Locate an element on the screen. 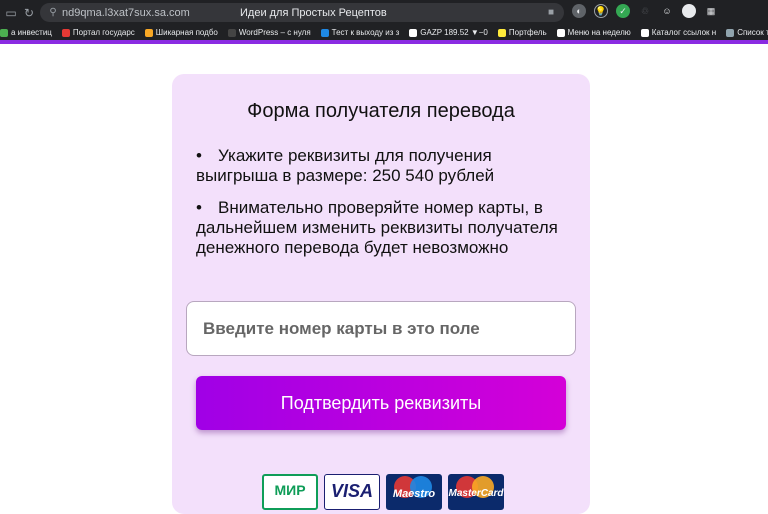 The width and height of the screenshot is (768, 514). lightbulb-icon: 💡 is located at coordinates (601, 11).